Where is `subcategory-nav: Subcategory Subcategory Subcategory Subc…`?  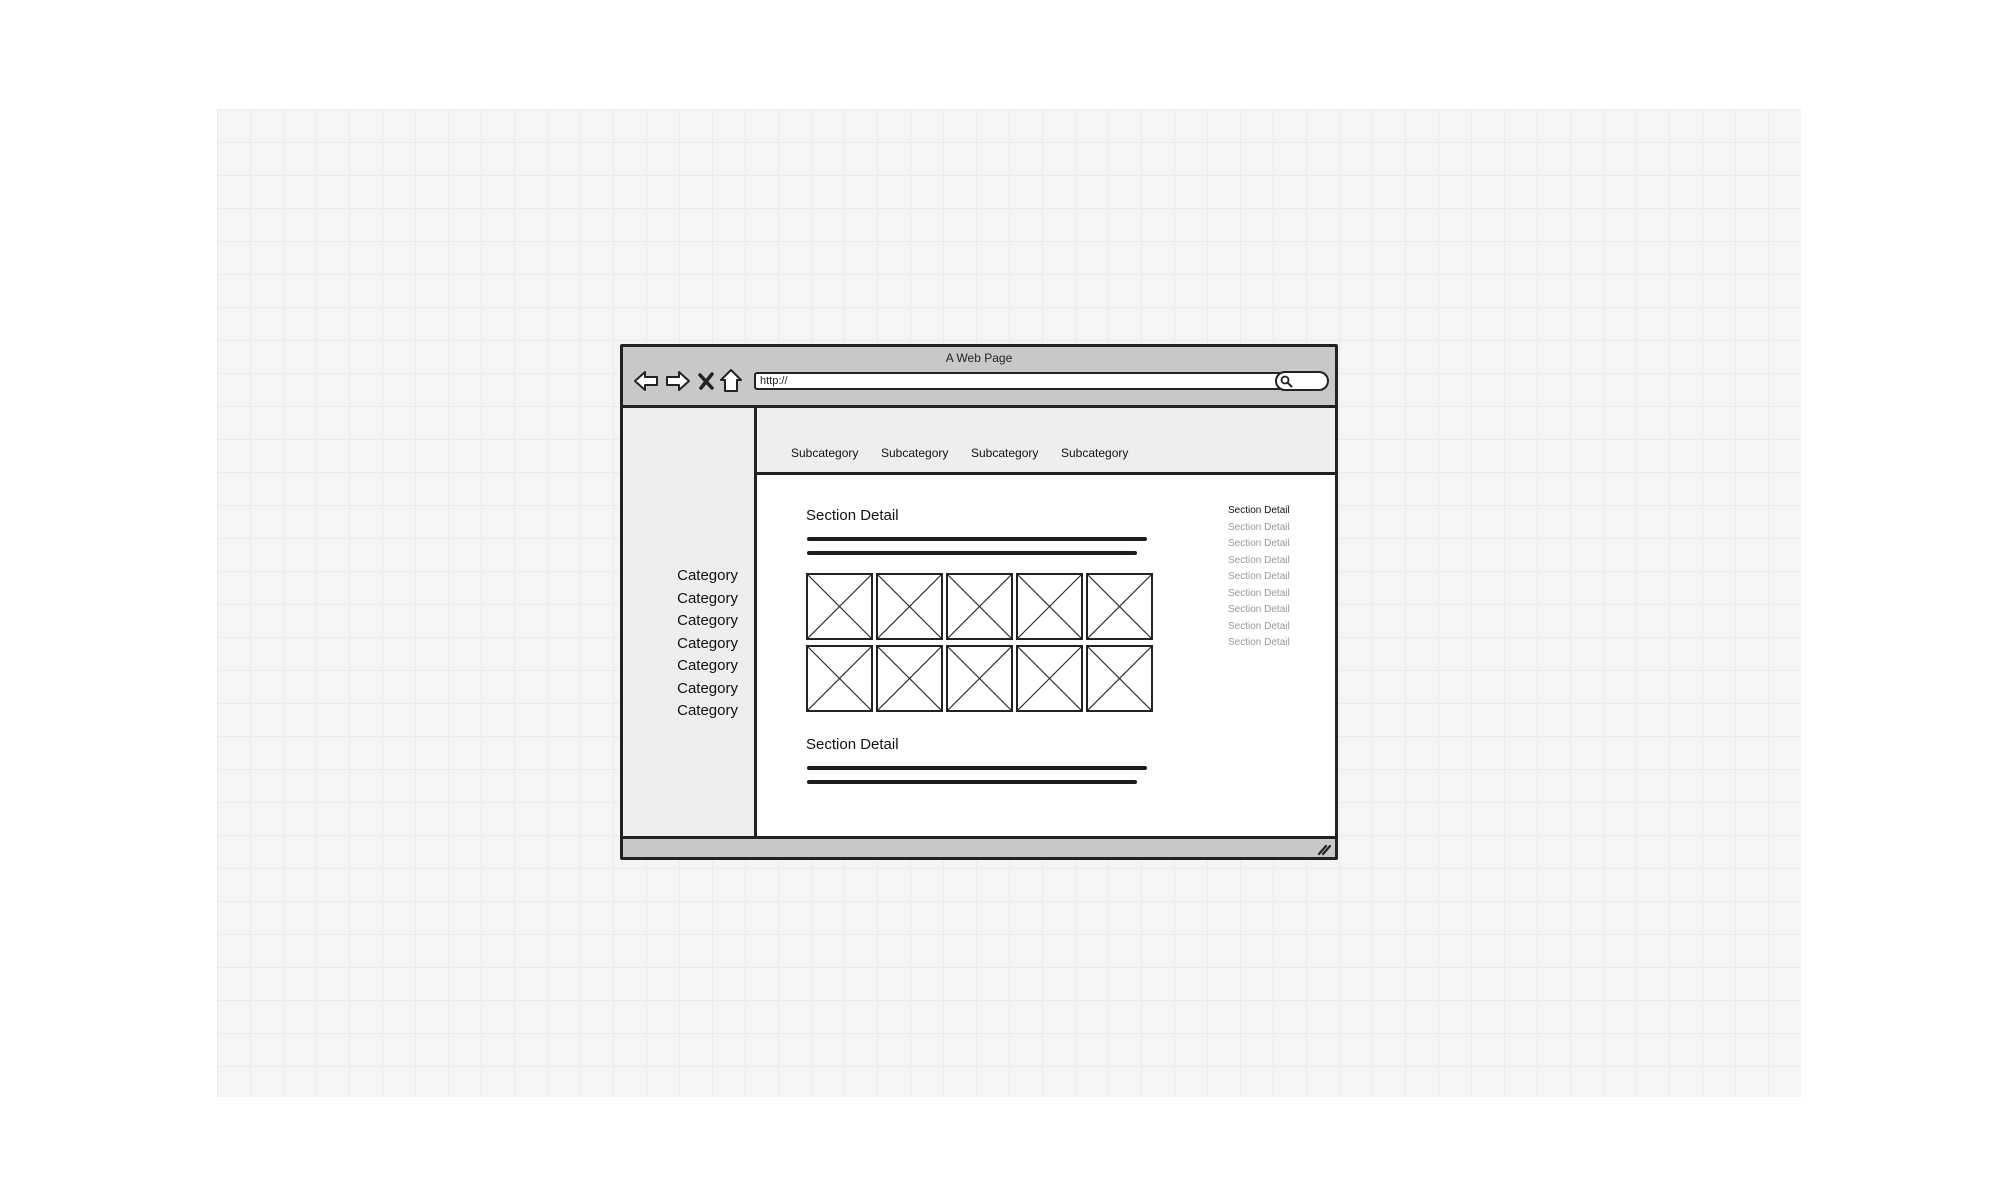 subcategory-nav: Subcategory Subcategory Subcategory Subc… is located at coordinates (1046, 441).